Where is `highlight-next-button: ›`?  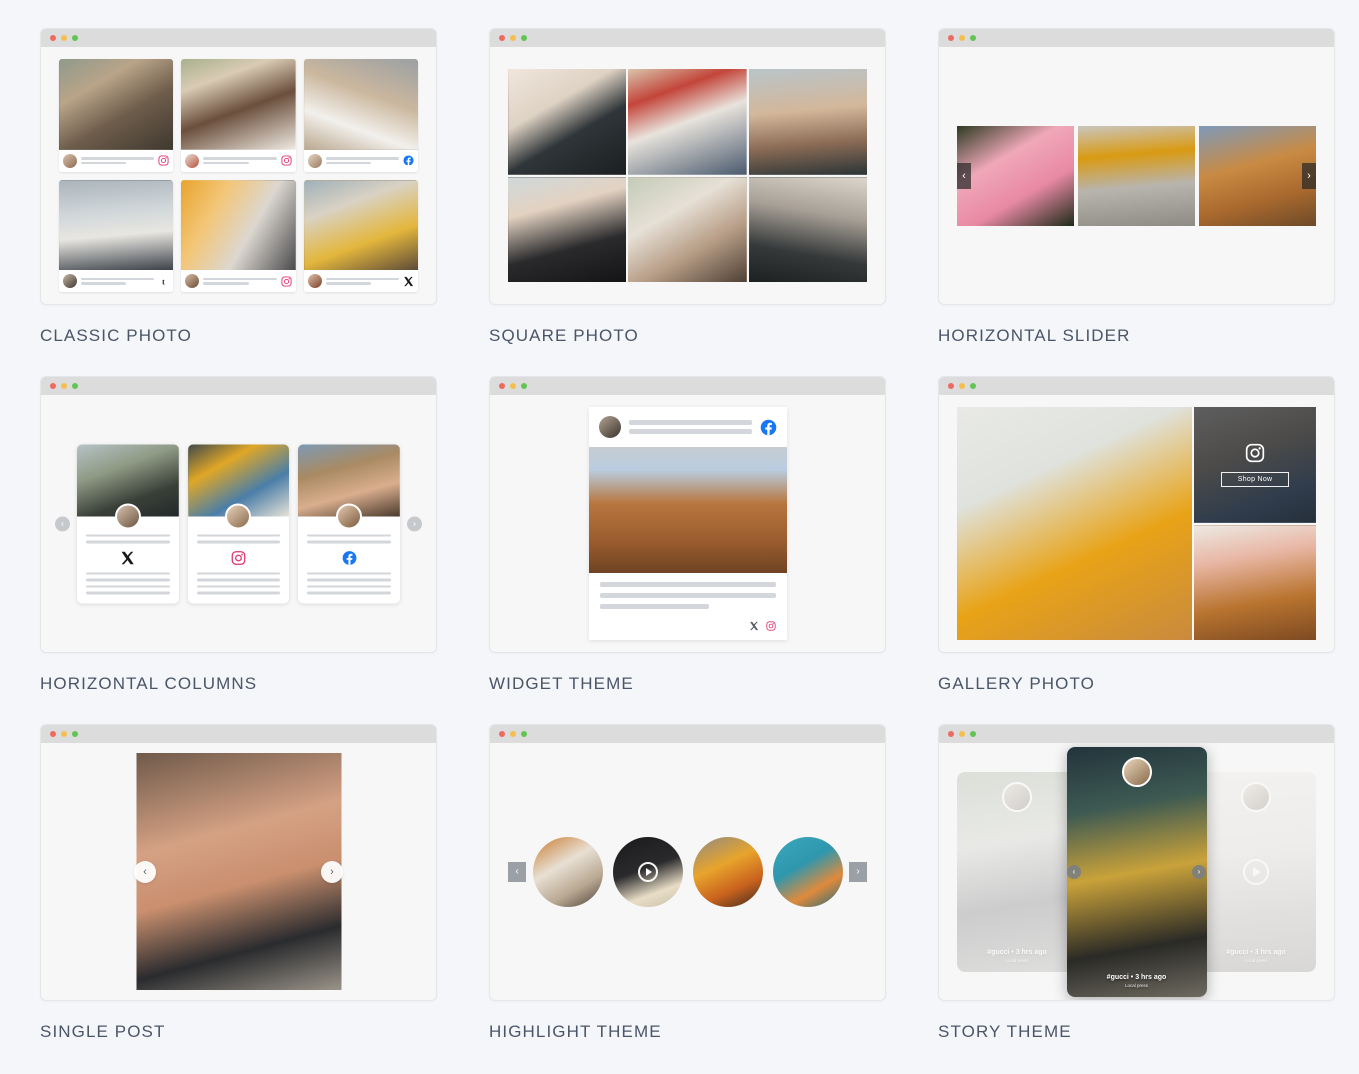
highlight-next-button: › is located at coordinates (858, 871).